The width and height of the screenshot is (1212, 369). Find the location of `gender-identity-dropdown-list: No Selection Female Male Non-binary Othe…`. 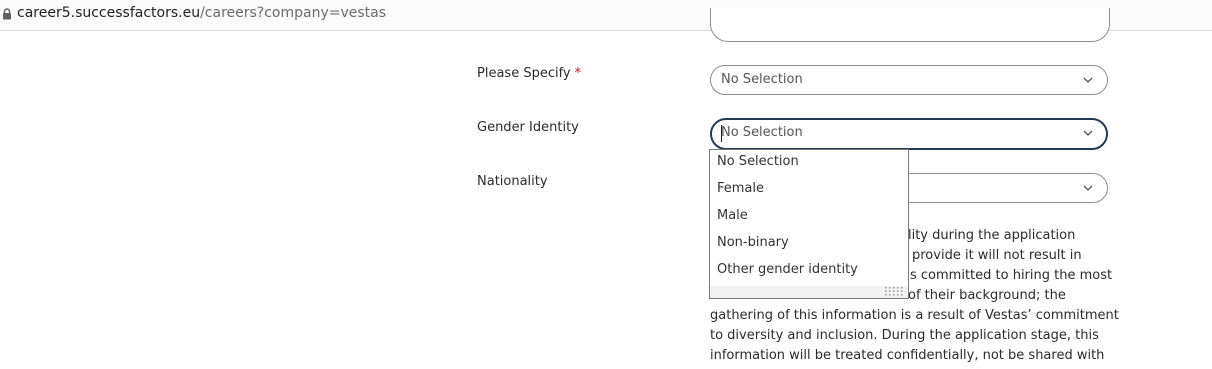

gender-identity-dropdown-list: No Selection Female Male Non-binary Othe… is located at coordinates (809, 224).